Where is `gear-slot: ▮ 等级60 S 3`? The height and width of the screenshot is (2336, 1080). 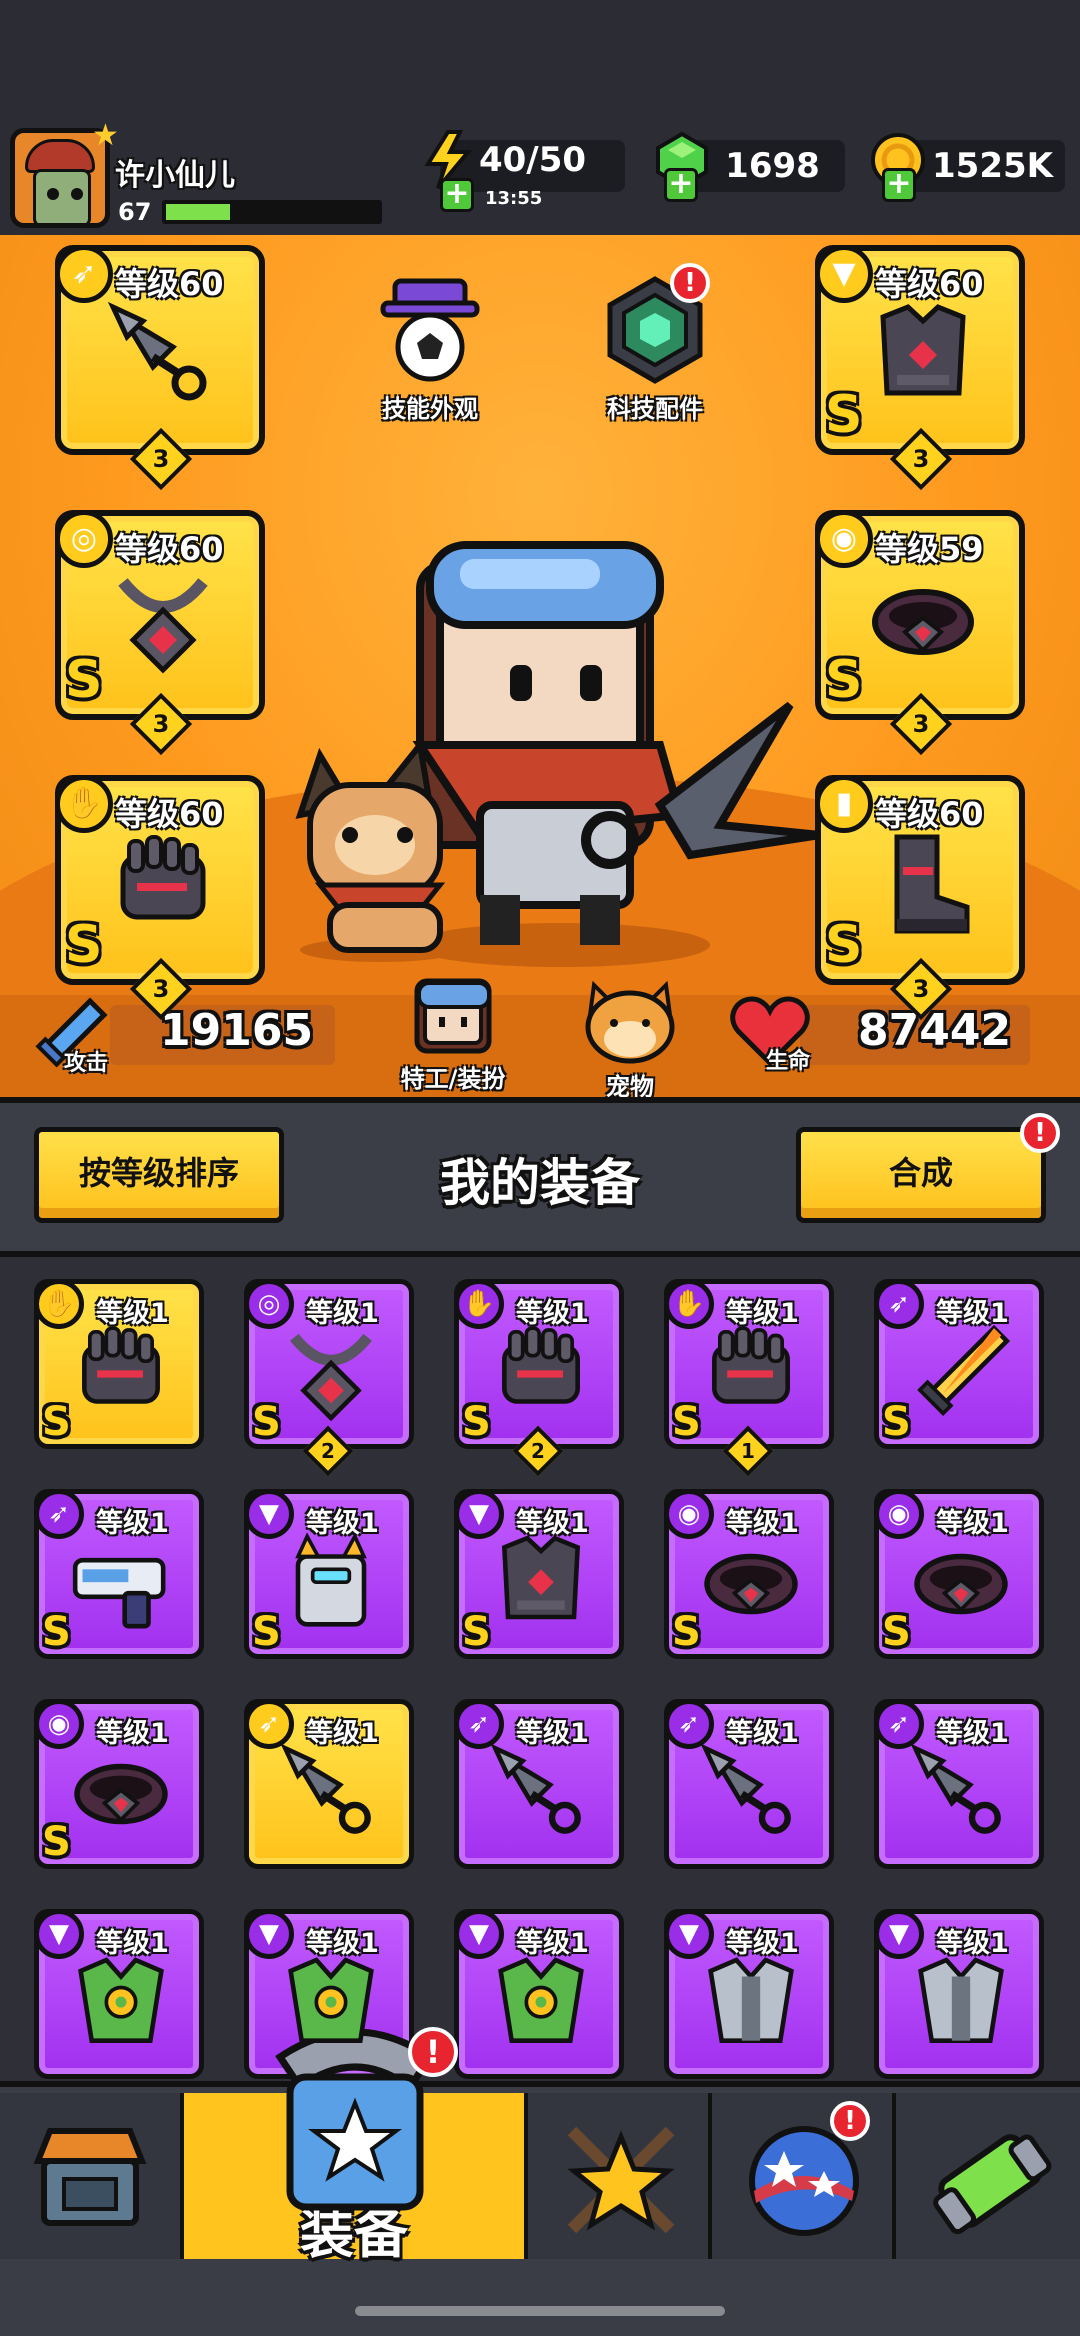
gear-slot: ▮ 等级60 S 3 is located at coordinates (920, 898).